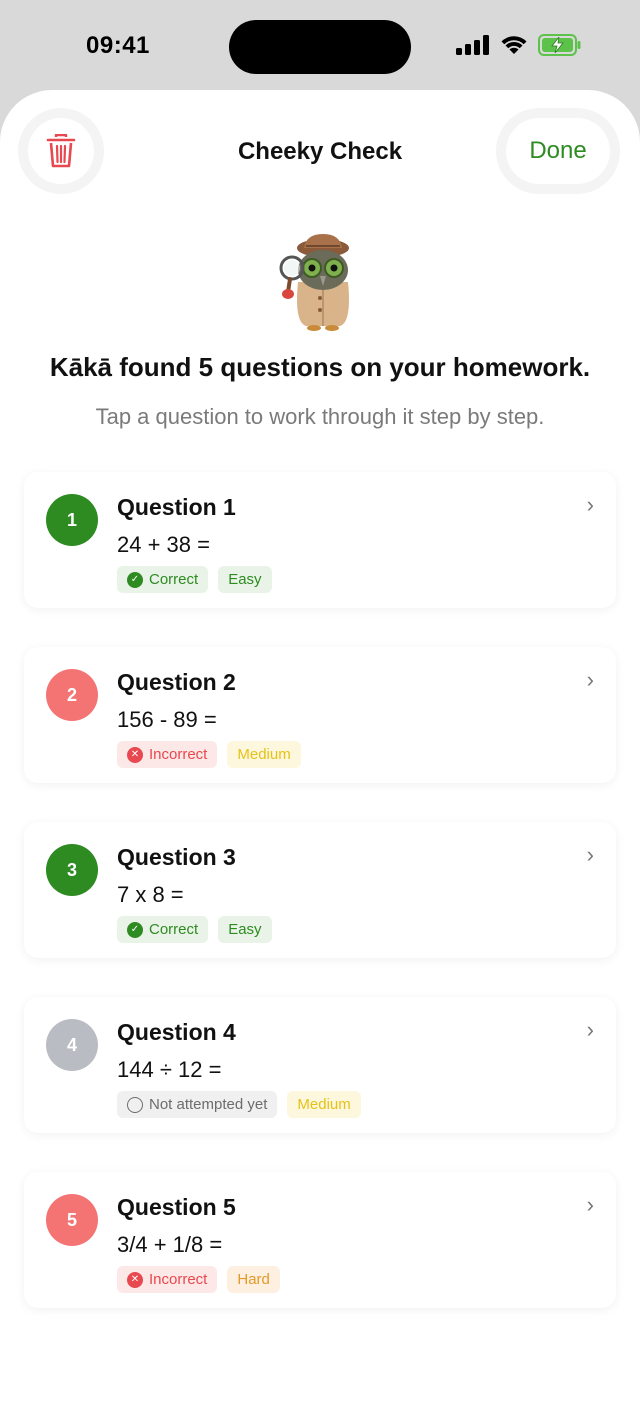 The image size is (640, 1410). I want to click on question-expression: 3/4 + 1/8 =, so click(170, 1244).